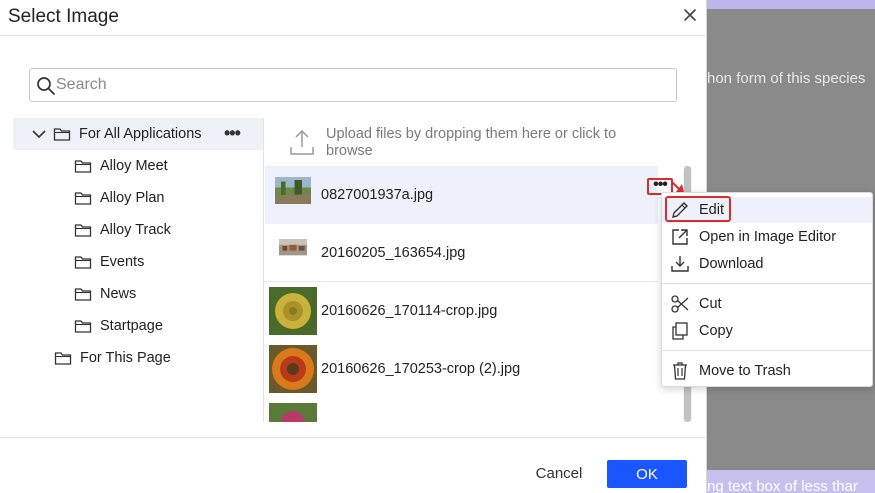  Describe the element at coordinates (132, 198) in the screenshot. I see `tree-item-label: Alloy Plan` at that location.